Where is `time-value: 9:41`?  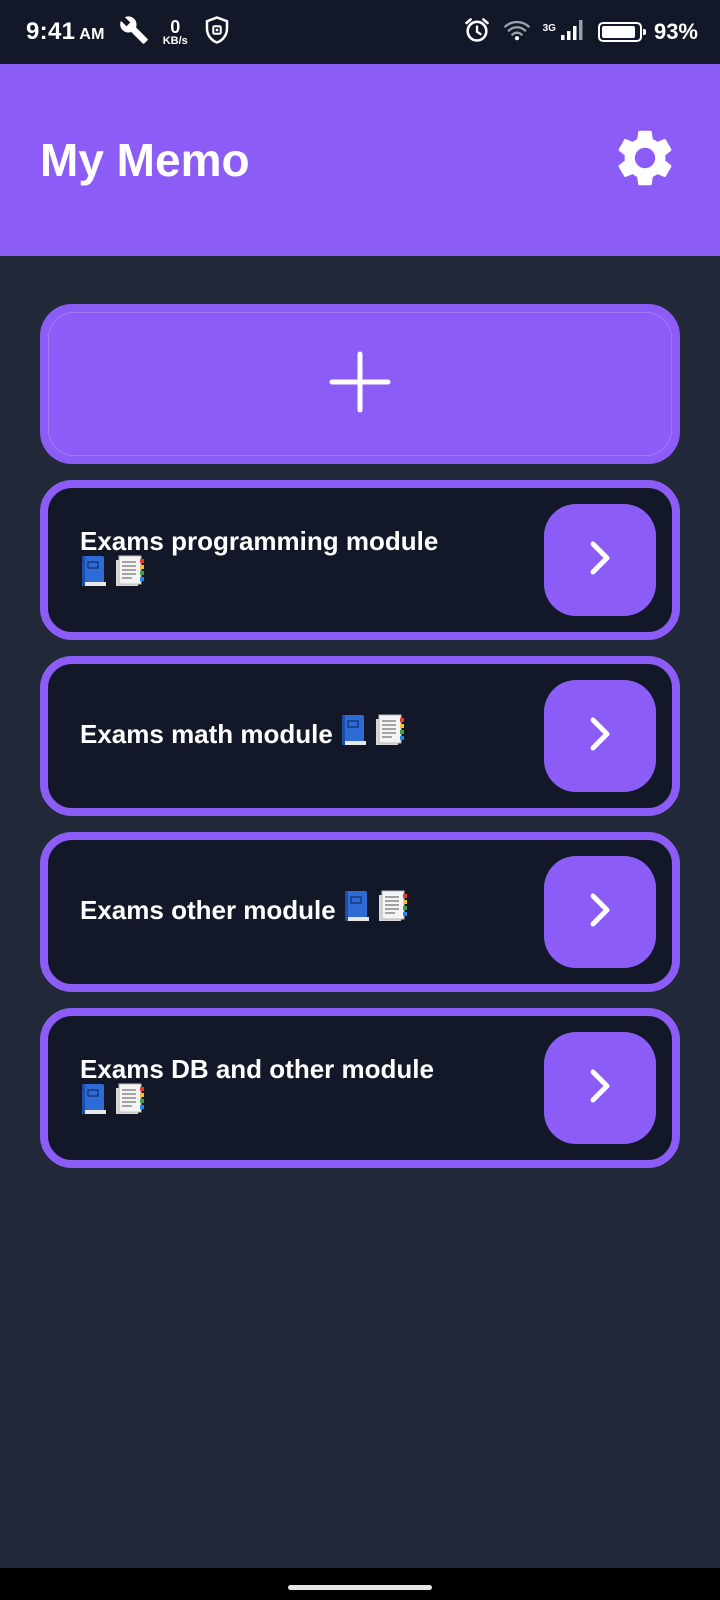 time-value: 9:41 is located at coordinates (51, 31).